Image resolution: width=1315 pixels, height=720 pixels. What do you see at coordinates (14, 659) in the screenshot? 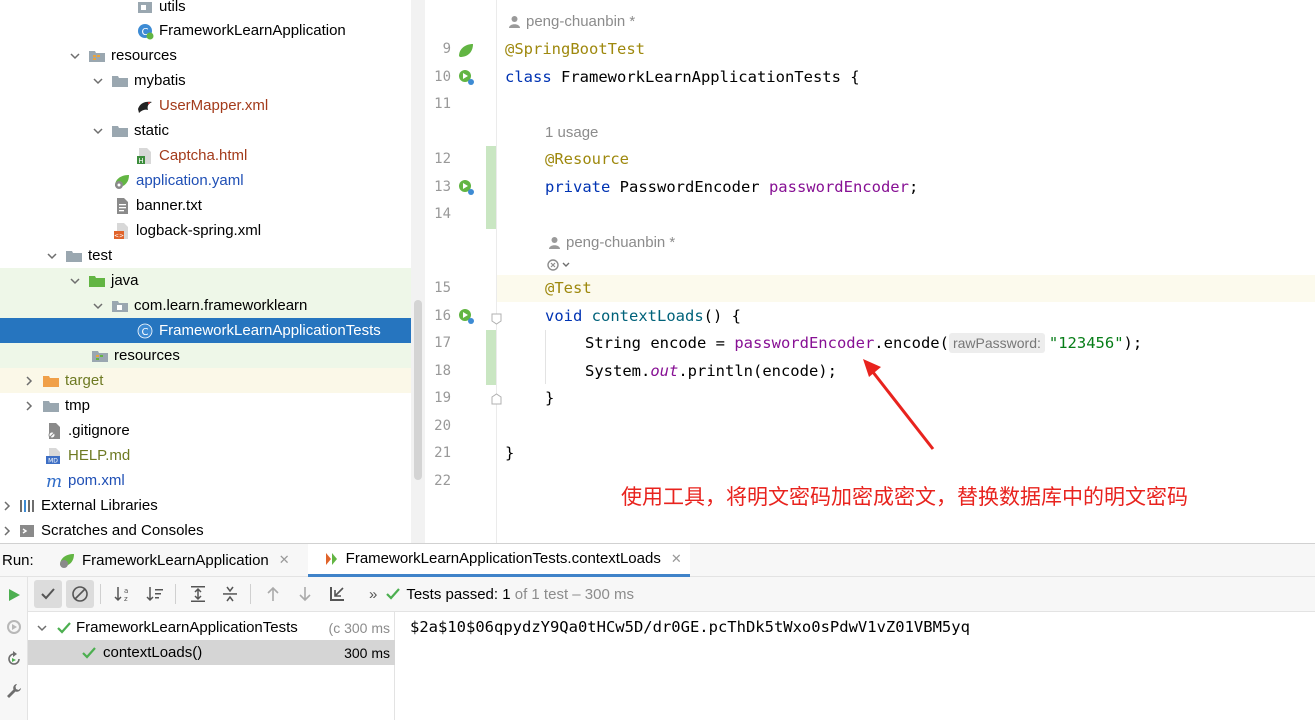
I see `toggle-auto-test-button` at bounding box center [14, 659].